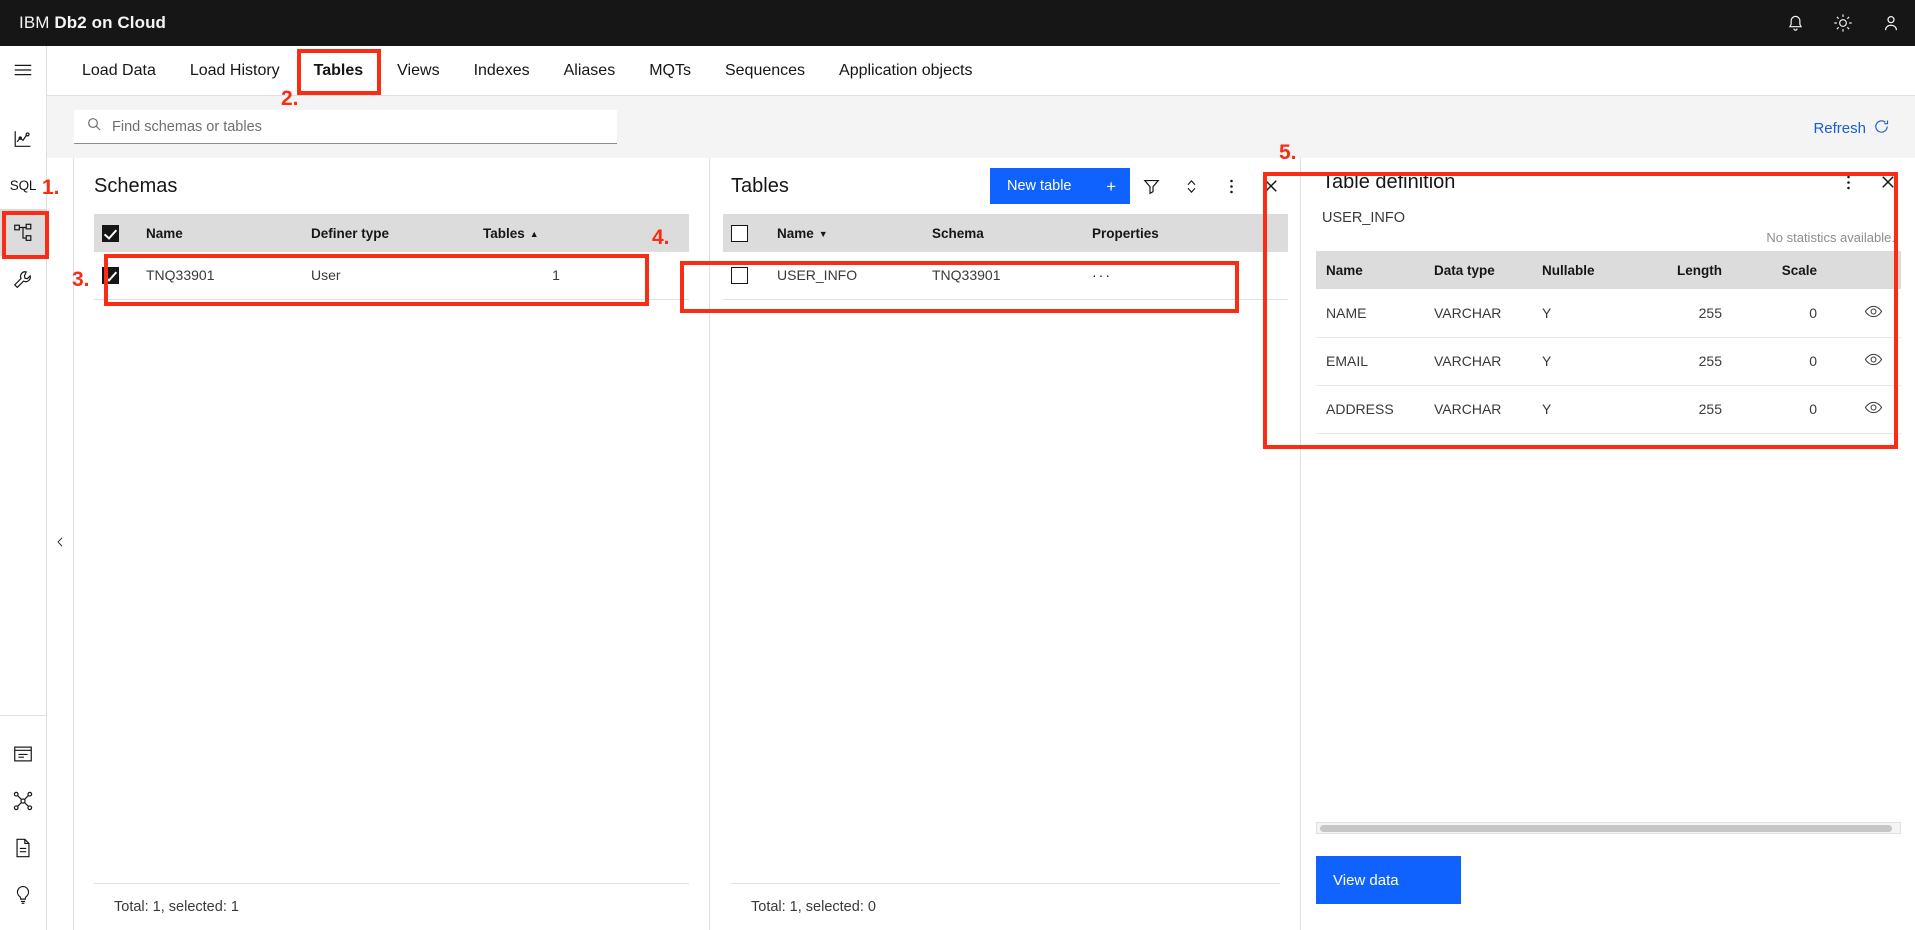  Describe the element at coordinates (1186, 276) in the screenshot. I see `tables-row-properties-menu: ···` at that location.